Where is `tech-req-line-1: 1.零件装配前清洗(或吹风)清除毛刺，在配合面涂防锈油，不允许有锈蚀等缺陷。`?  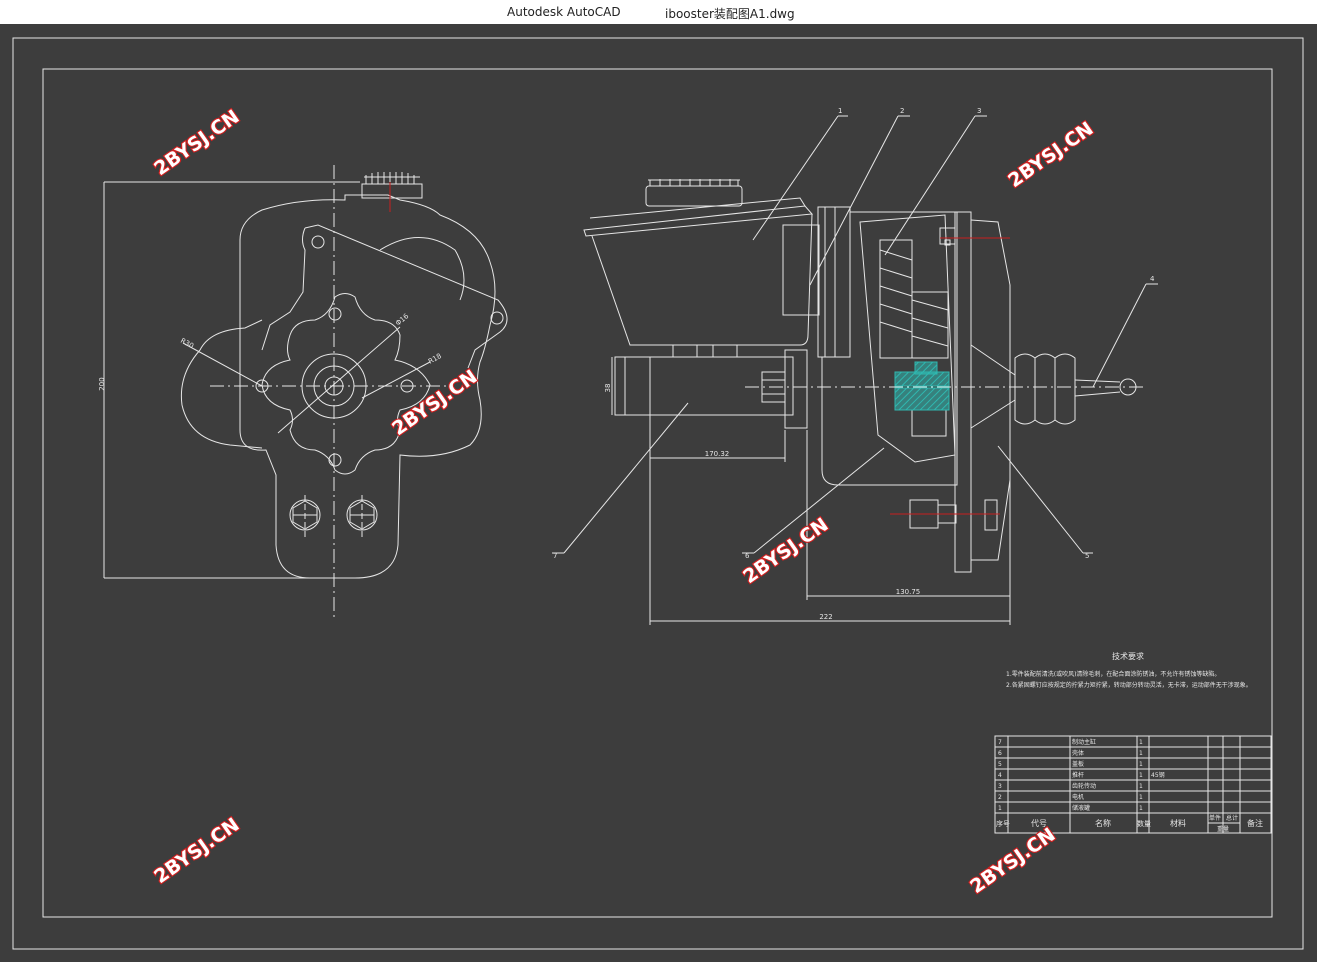 tech-req-line-1: 1.零件装配前清洗(或吹风)清除毛刺，在配合面涂防锈油，不允许有锈蚀等缺陷。 is located at coordinates (1113, 674).